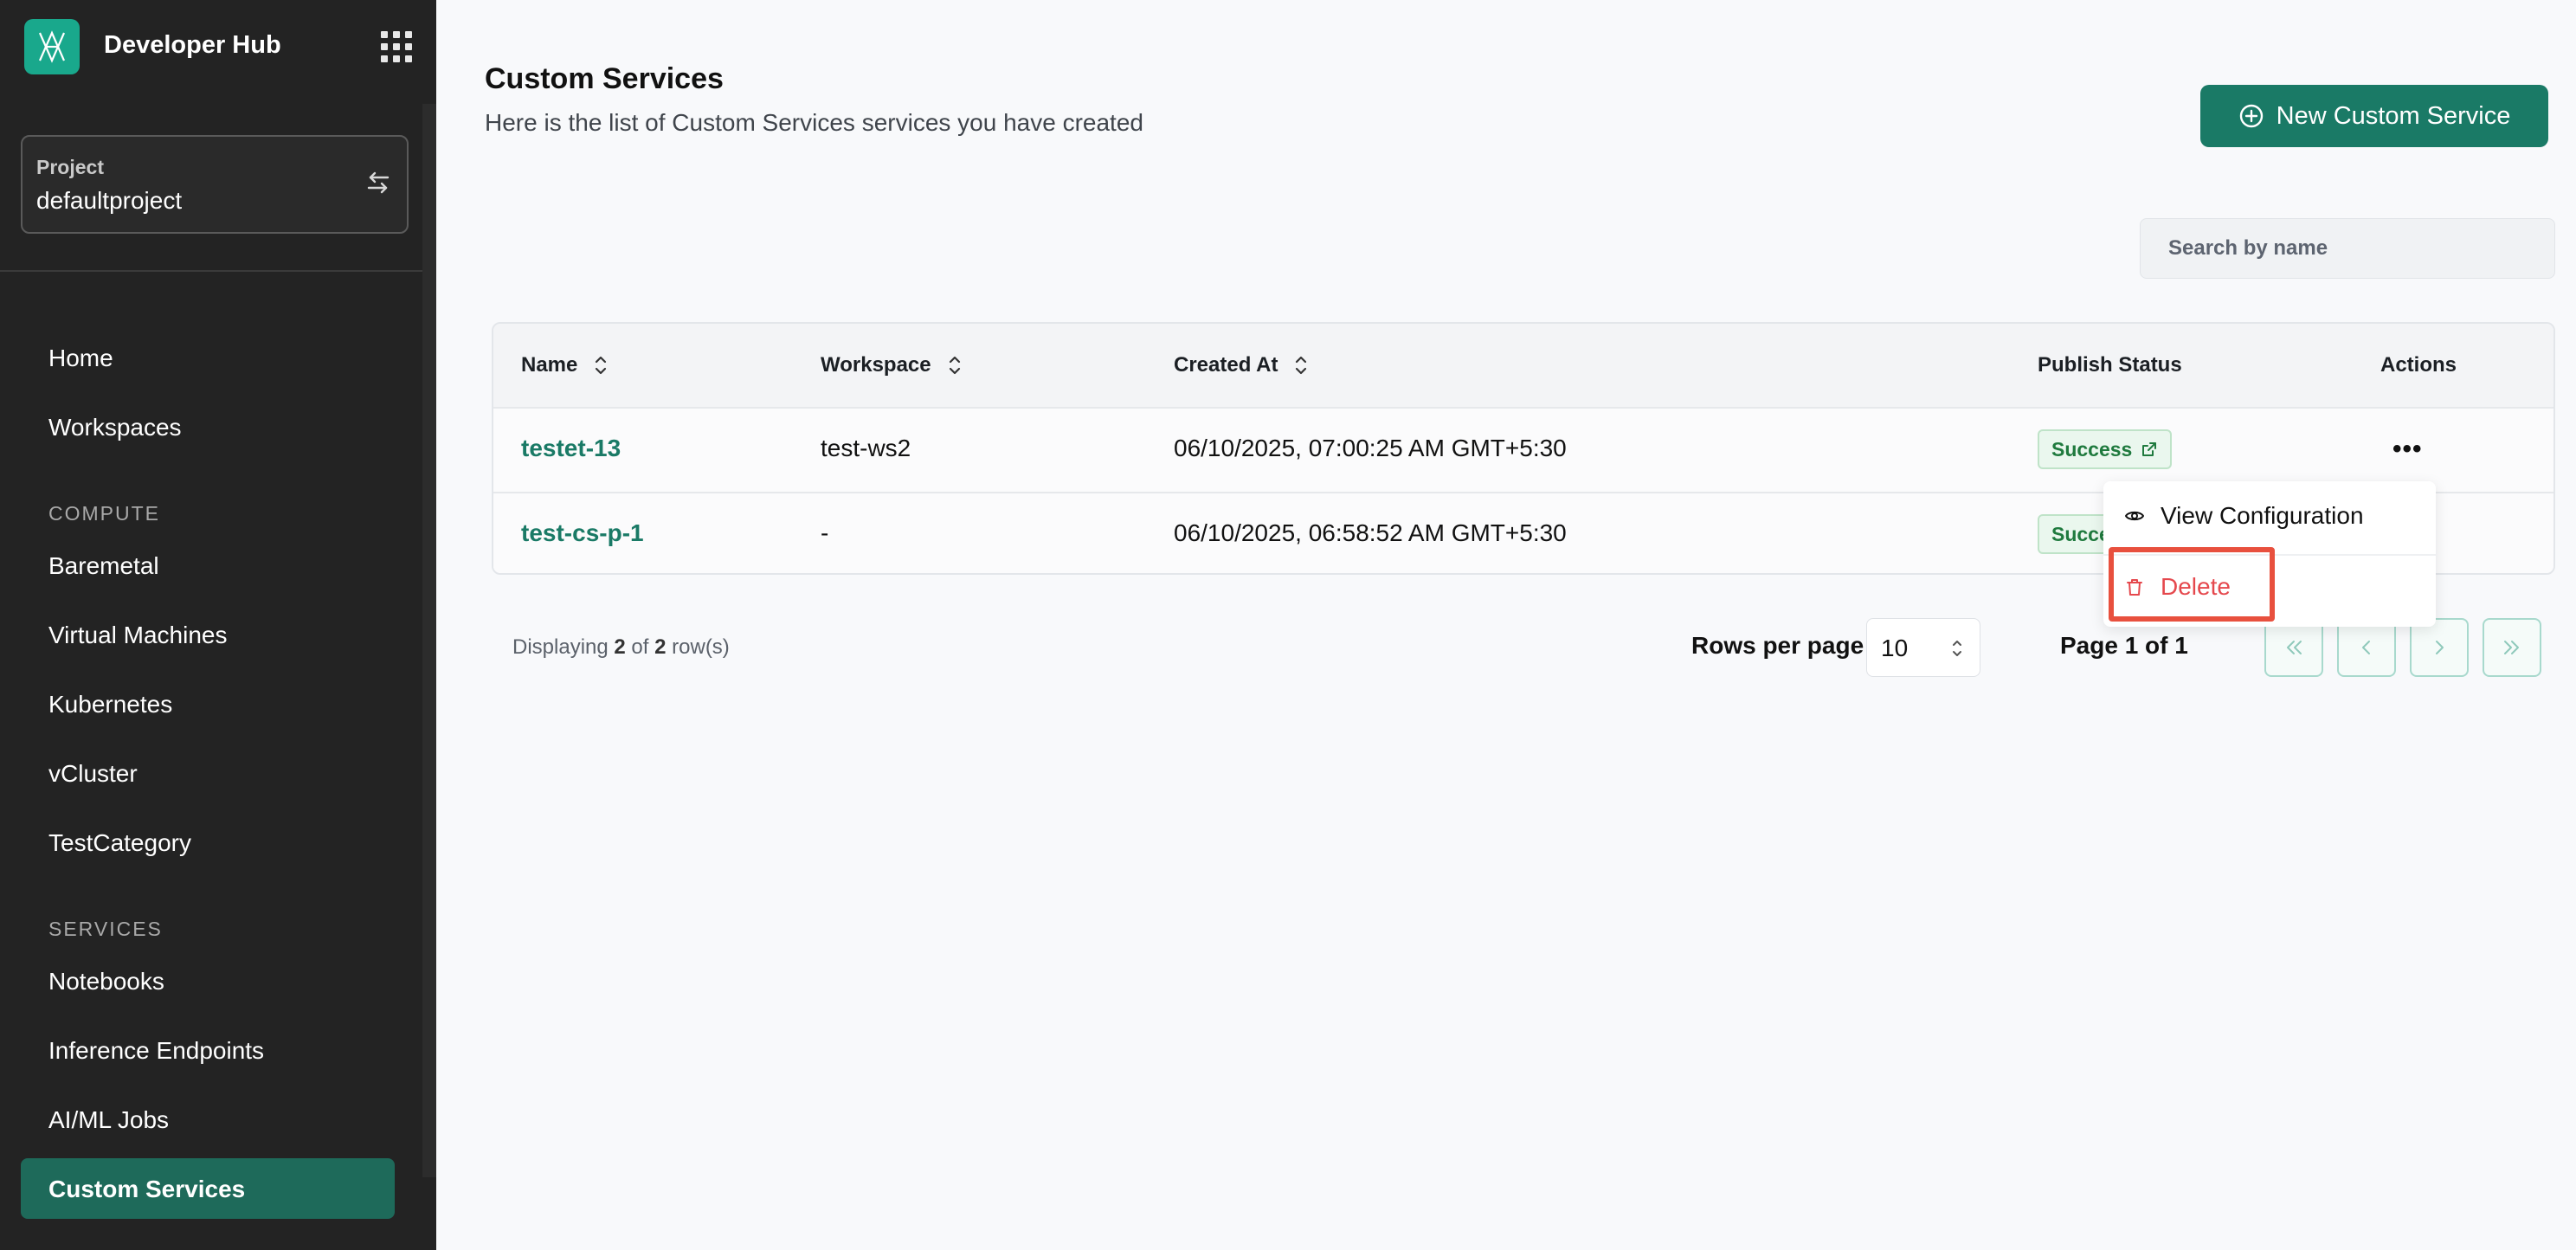 This screenshot has height=1250, width=2576. Describe the element at coordinates (660, 647) in the screenshot. I see `display-total: 2` at that location.